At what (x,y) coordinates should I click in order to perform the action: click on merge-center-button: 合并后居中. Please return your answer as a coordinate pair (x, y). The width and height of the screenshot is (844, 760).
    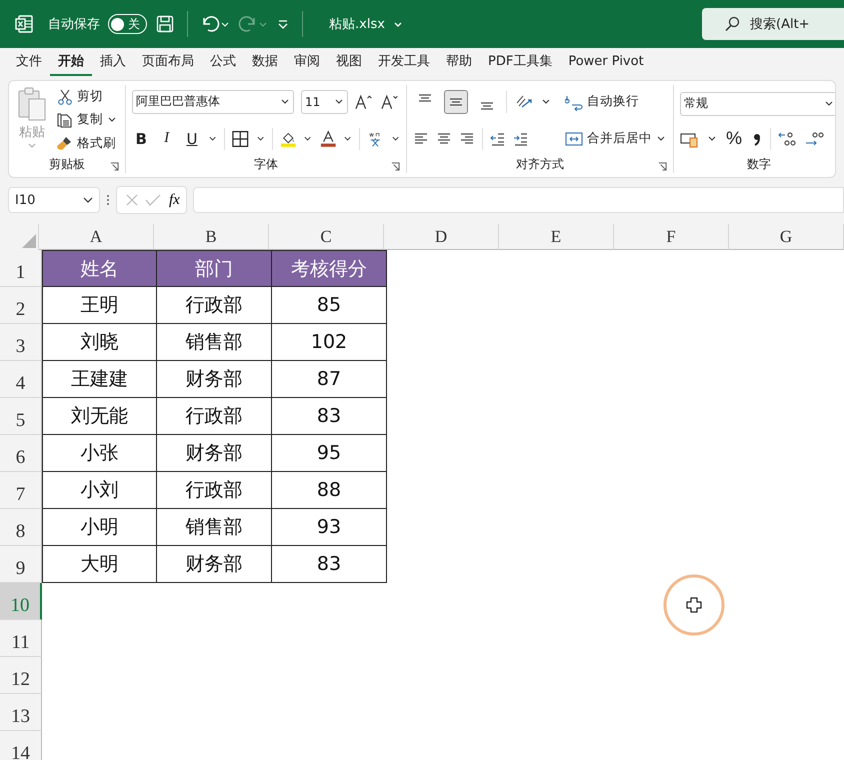
    Looking at the image, I should click on (615, 138).